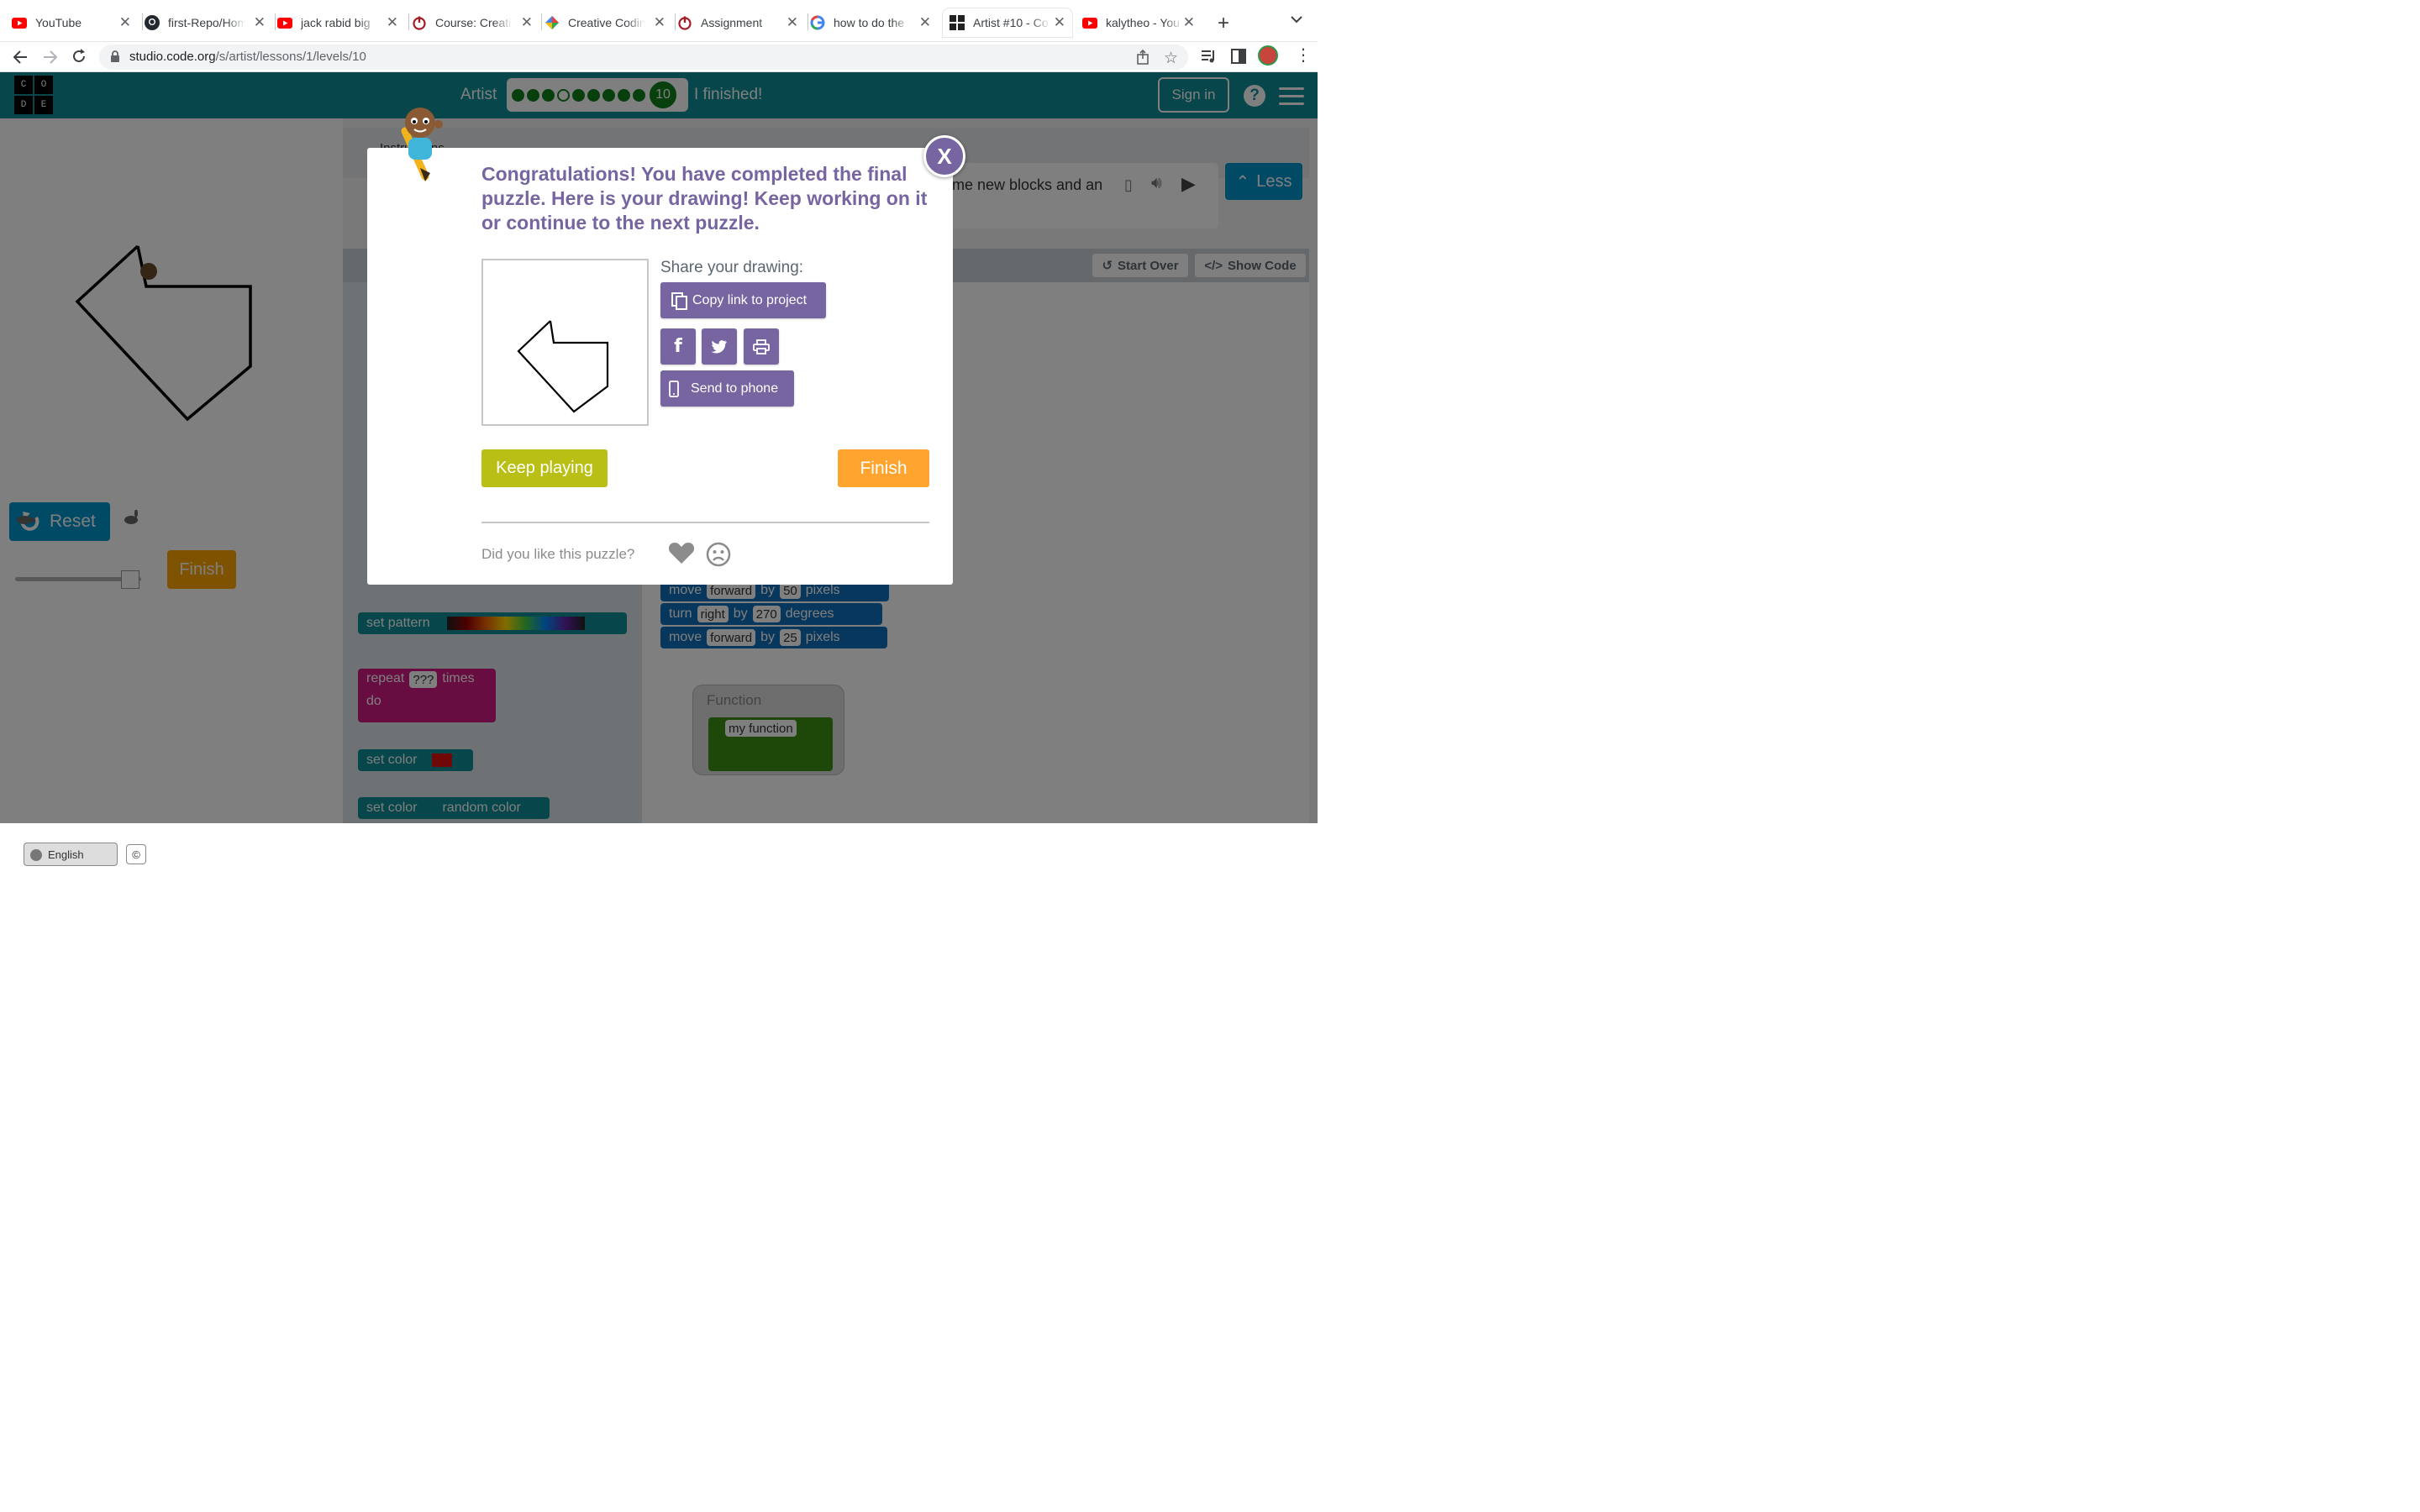 The height and width of the screenshot is (1512, 2420). Describe the element at coordinates (732, 22) in the screenshot. I see `tab-title: Assignment` at that location.